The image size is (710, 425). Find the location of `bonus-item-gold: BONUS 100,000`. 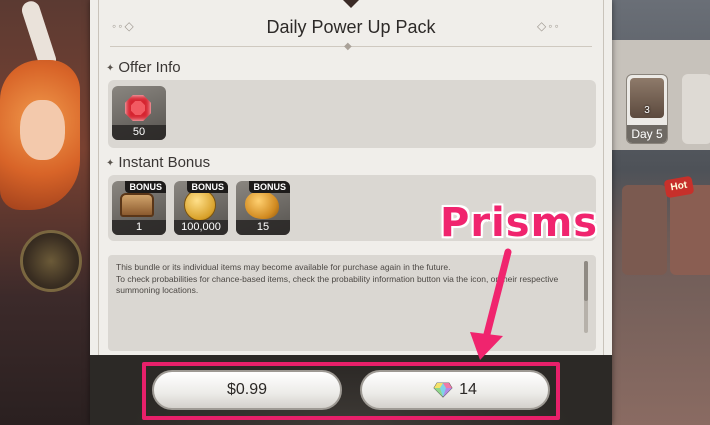

bonus-item-gold: BONUS 100,000 is located at coordinates (201, 208).